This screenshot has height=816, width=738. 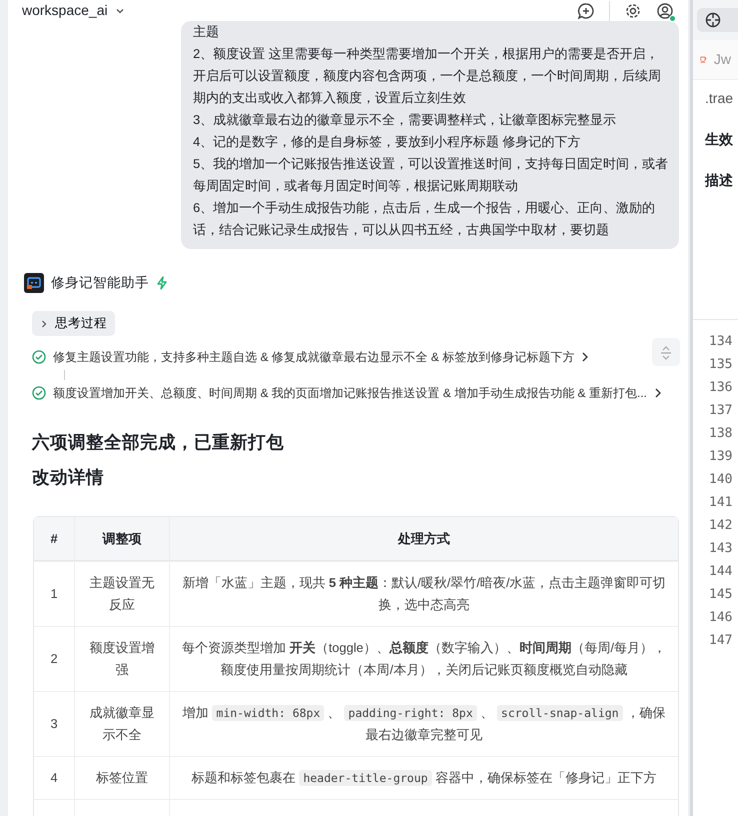 What do you see at coordinates (423, 777) in the screenshot?
I see `table-cell: 标题和标签包裹在 header-title-group 容器中，确保标签在「修身记」正下方` at bounding box center [423, 777].